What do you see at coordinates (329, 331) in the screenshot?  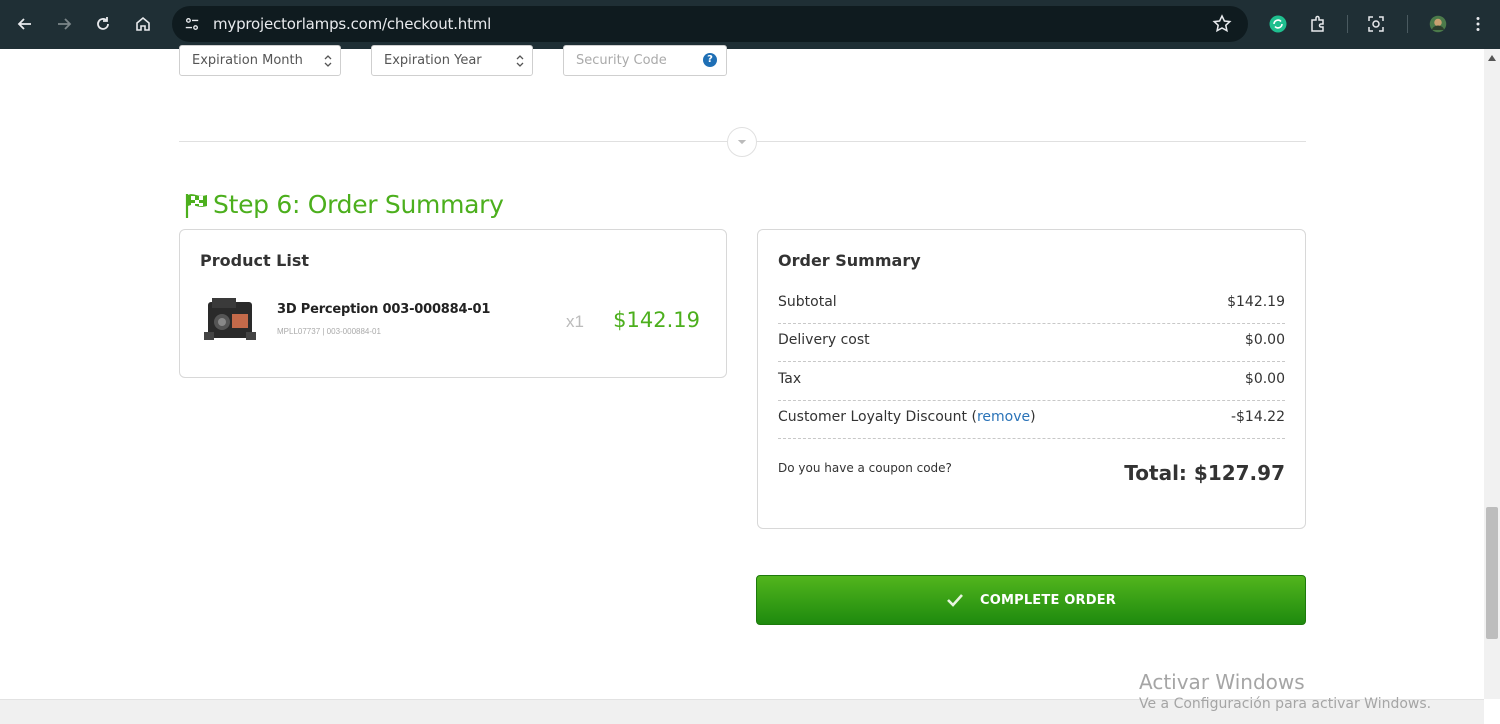 I see `product-sku: MPLL07737 | 003-000884-01` at bounding box center [329, 331].